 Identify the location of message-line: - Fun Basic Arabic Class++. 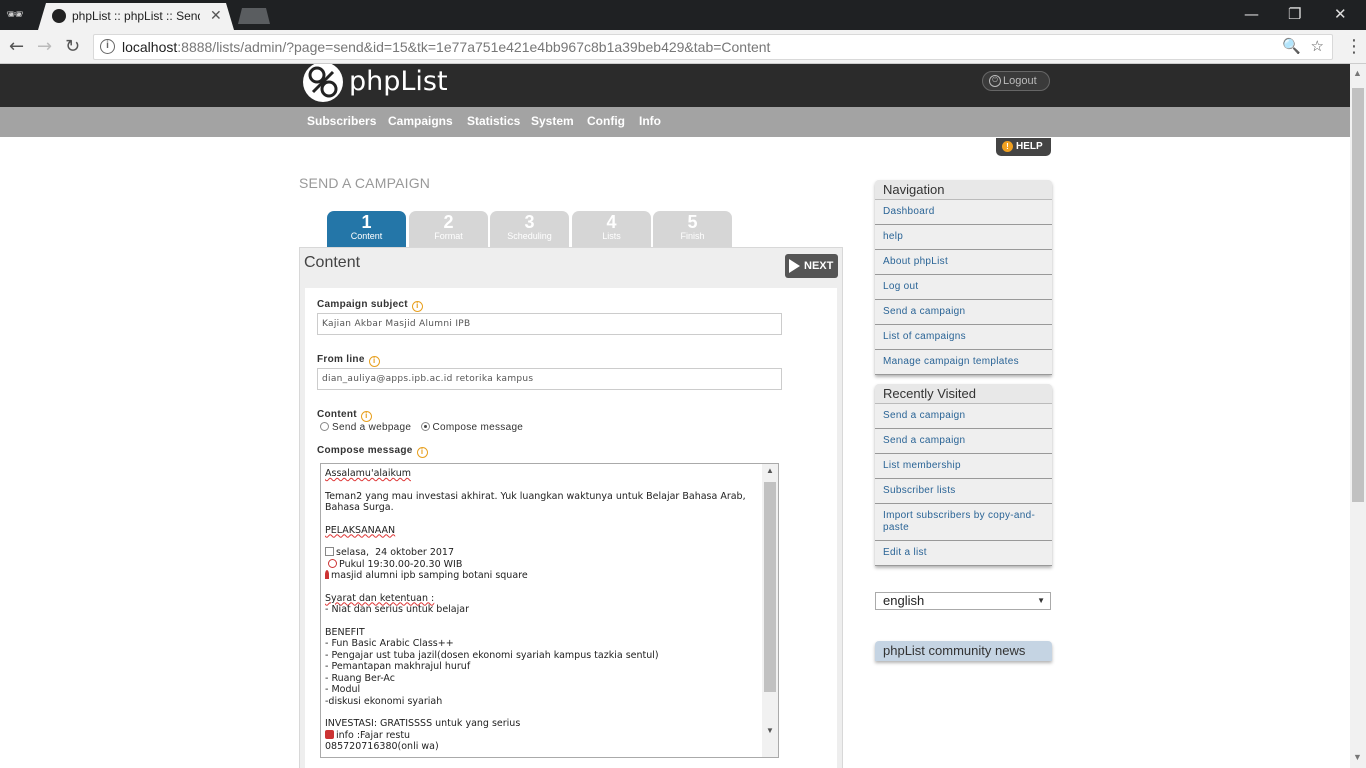
(389, 643).